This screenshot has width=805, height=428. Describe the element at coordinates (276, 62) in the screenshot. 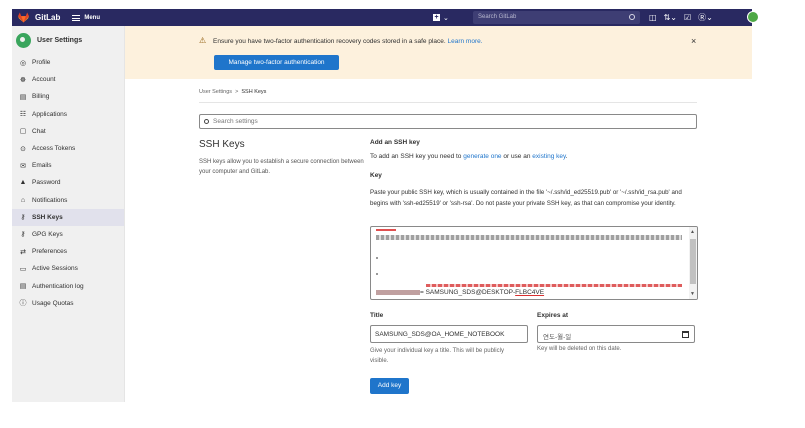

I see `manage-two-factor-button: Manage two-factor authentication` at that location.